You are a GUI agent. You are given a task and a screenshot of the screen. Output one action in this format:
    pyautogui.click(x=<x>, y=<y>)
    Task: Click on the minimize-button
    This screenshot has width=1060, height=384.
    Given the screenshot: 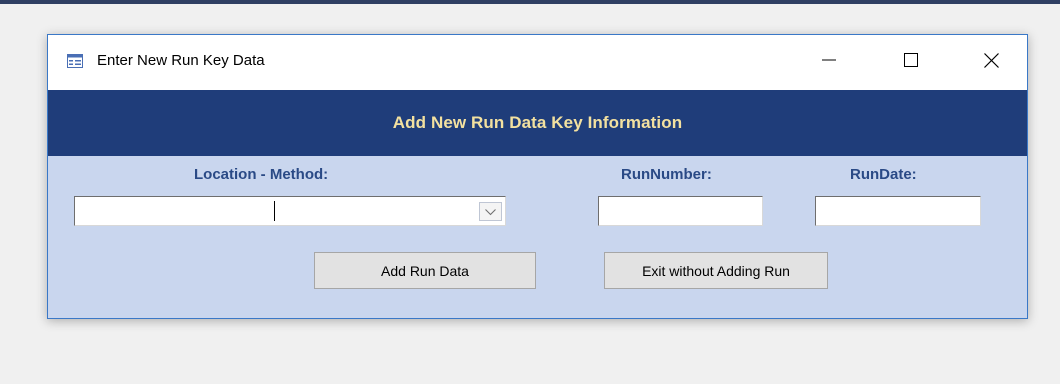 What is the action you would take?
    pyautogui.click(x=829, y=62)
    